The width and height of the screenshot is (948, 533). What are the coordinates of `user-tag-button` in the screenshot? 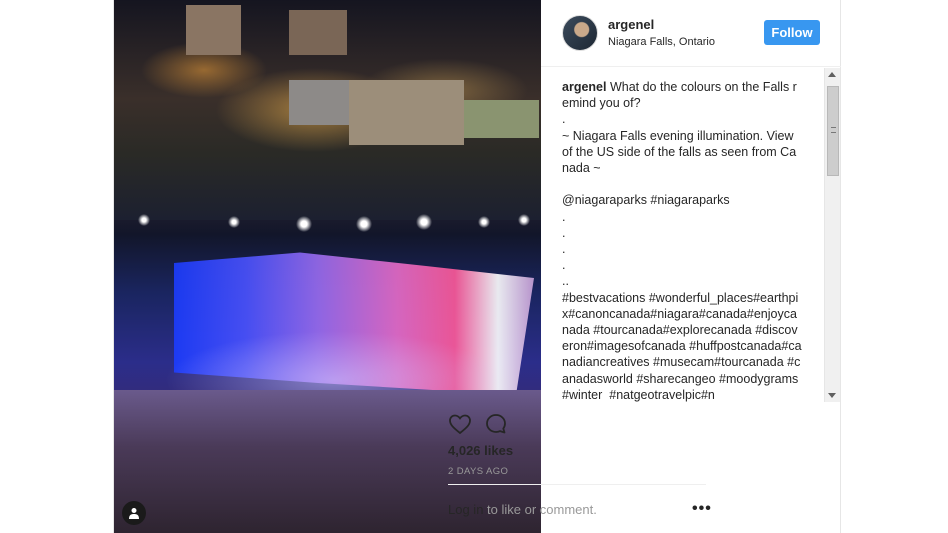 It's located at (134, 513).